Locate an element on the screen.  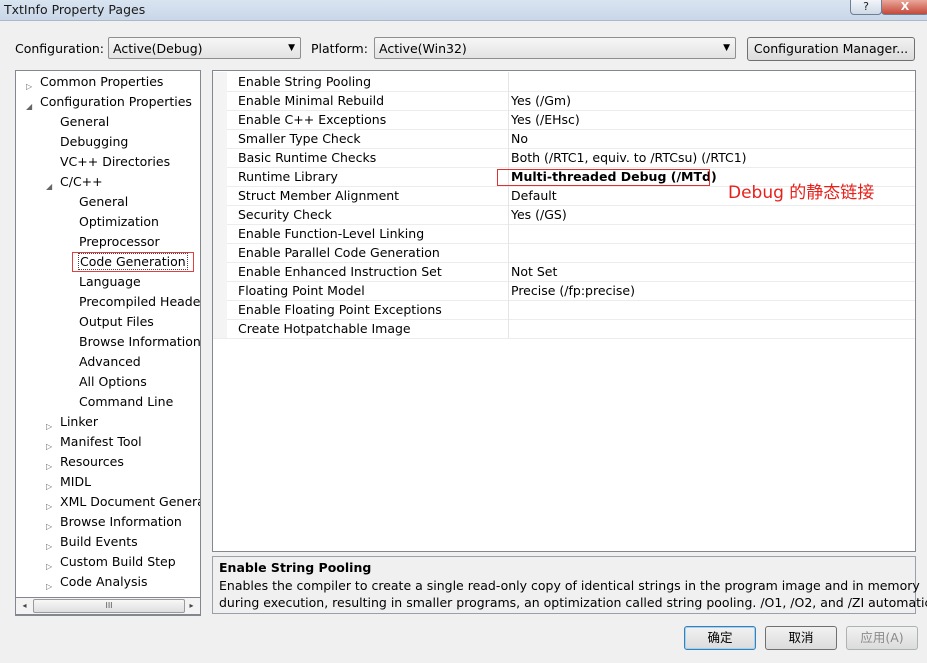
title-bar: TxtInfo Property Pages ? X is located at coordinates (463, 10).